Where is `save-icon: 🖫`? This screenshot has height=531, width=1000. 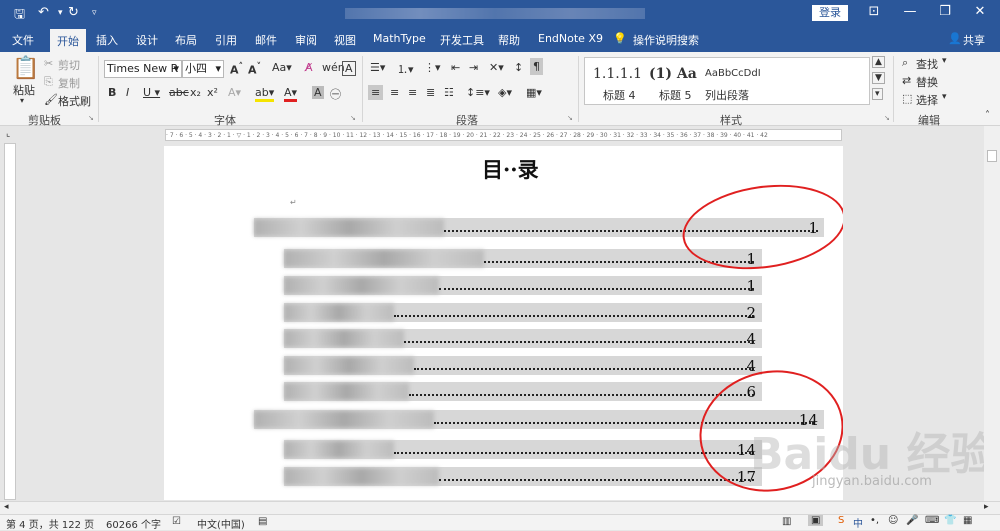
save-icon: 🖫 is located at coordinates (19, 16).